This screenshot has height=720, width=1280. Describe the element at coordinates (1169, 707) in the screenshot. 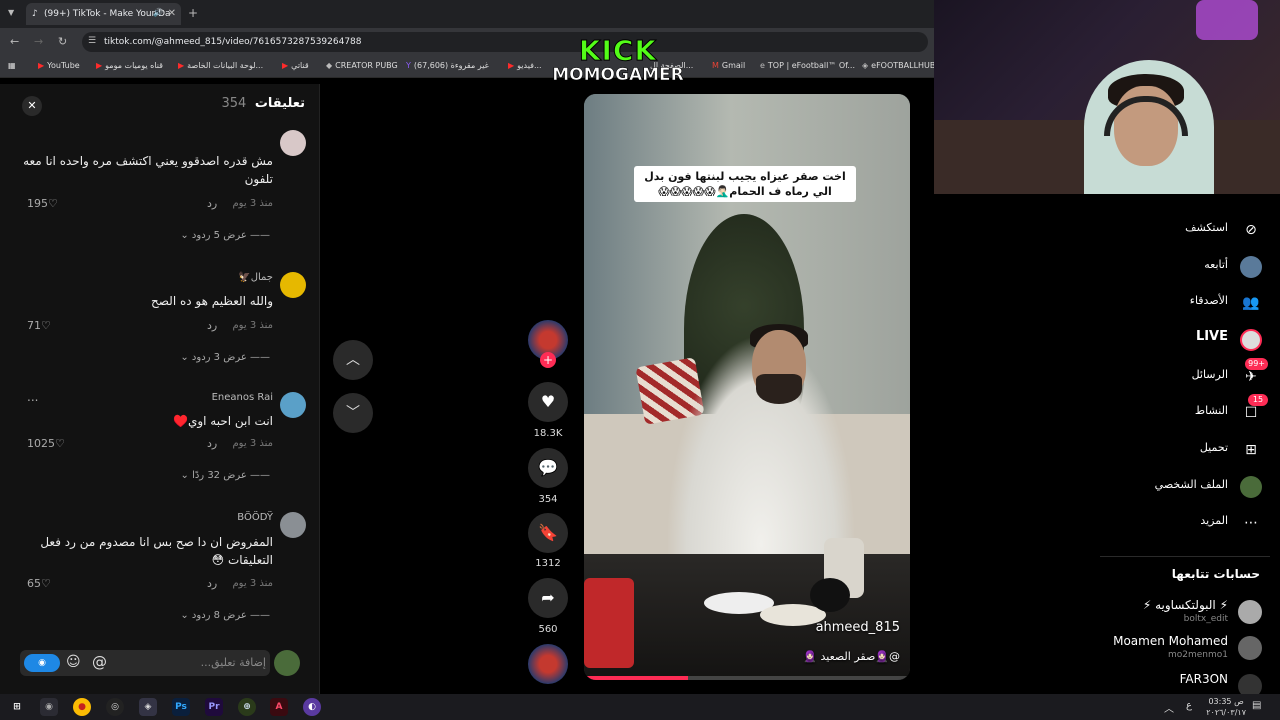

I see `tray-chevron-icon: ︿` at that location.